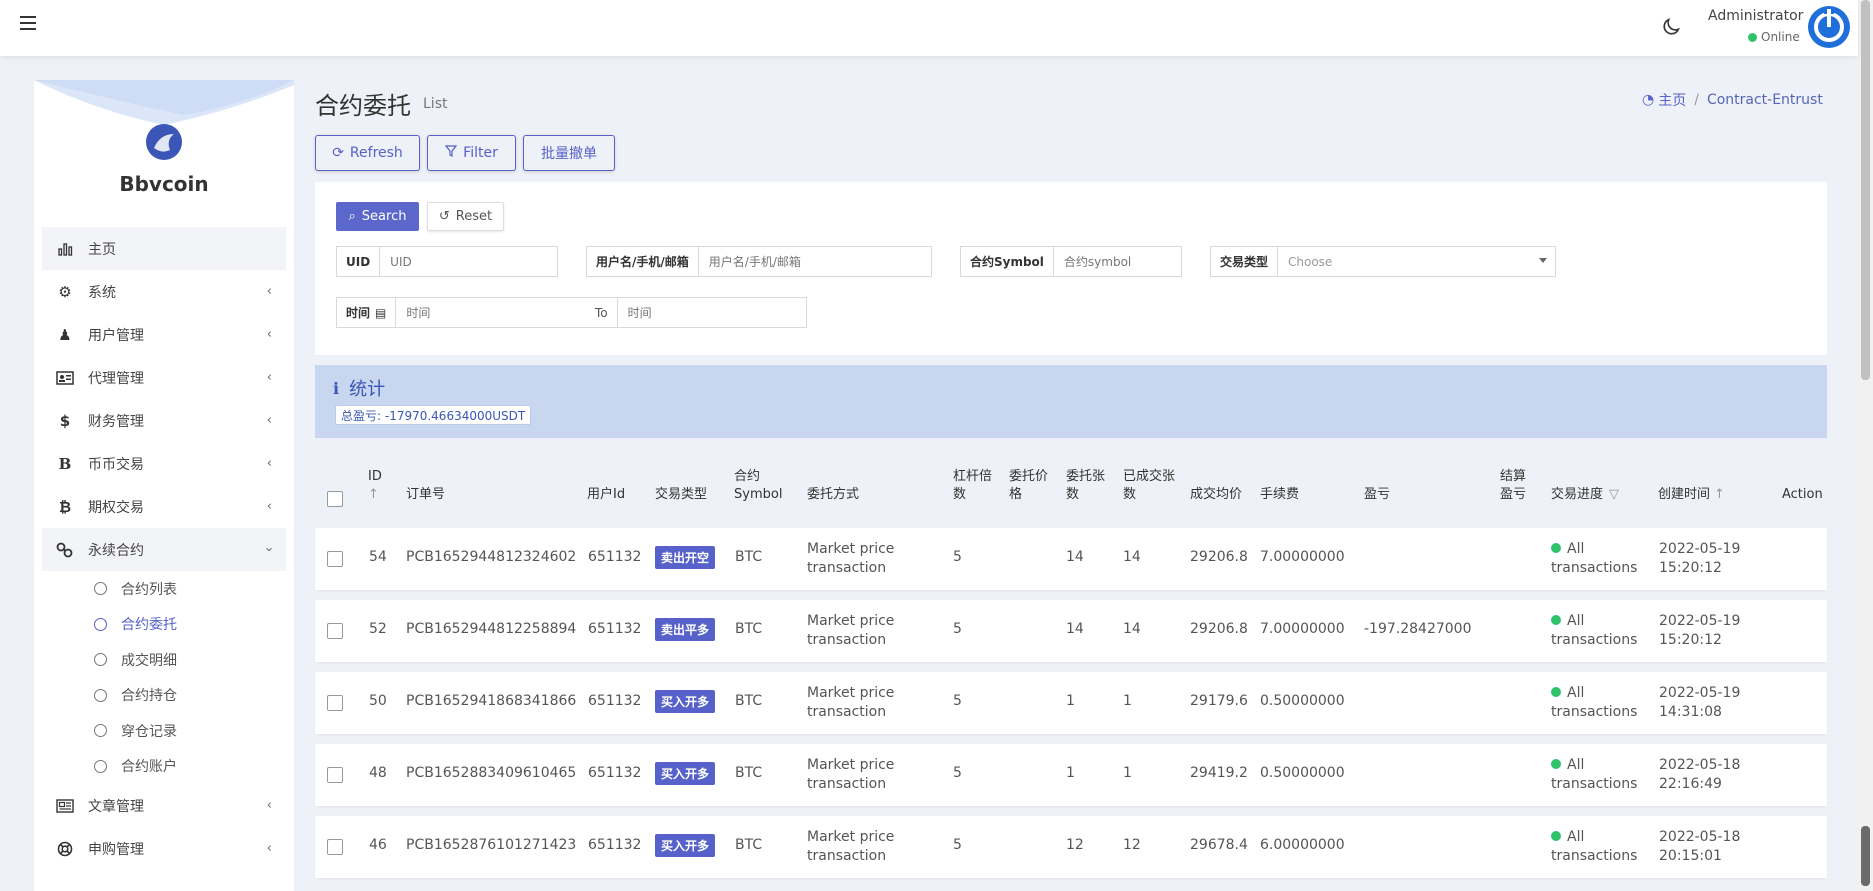 Image resolution: width=1873 pixels, height=891 pixels. What do you see at coordinates (1216, 494) in the screenshot?
I see `header-avg-price: 成交均价` at bounding box center [1216, 494].